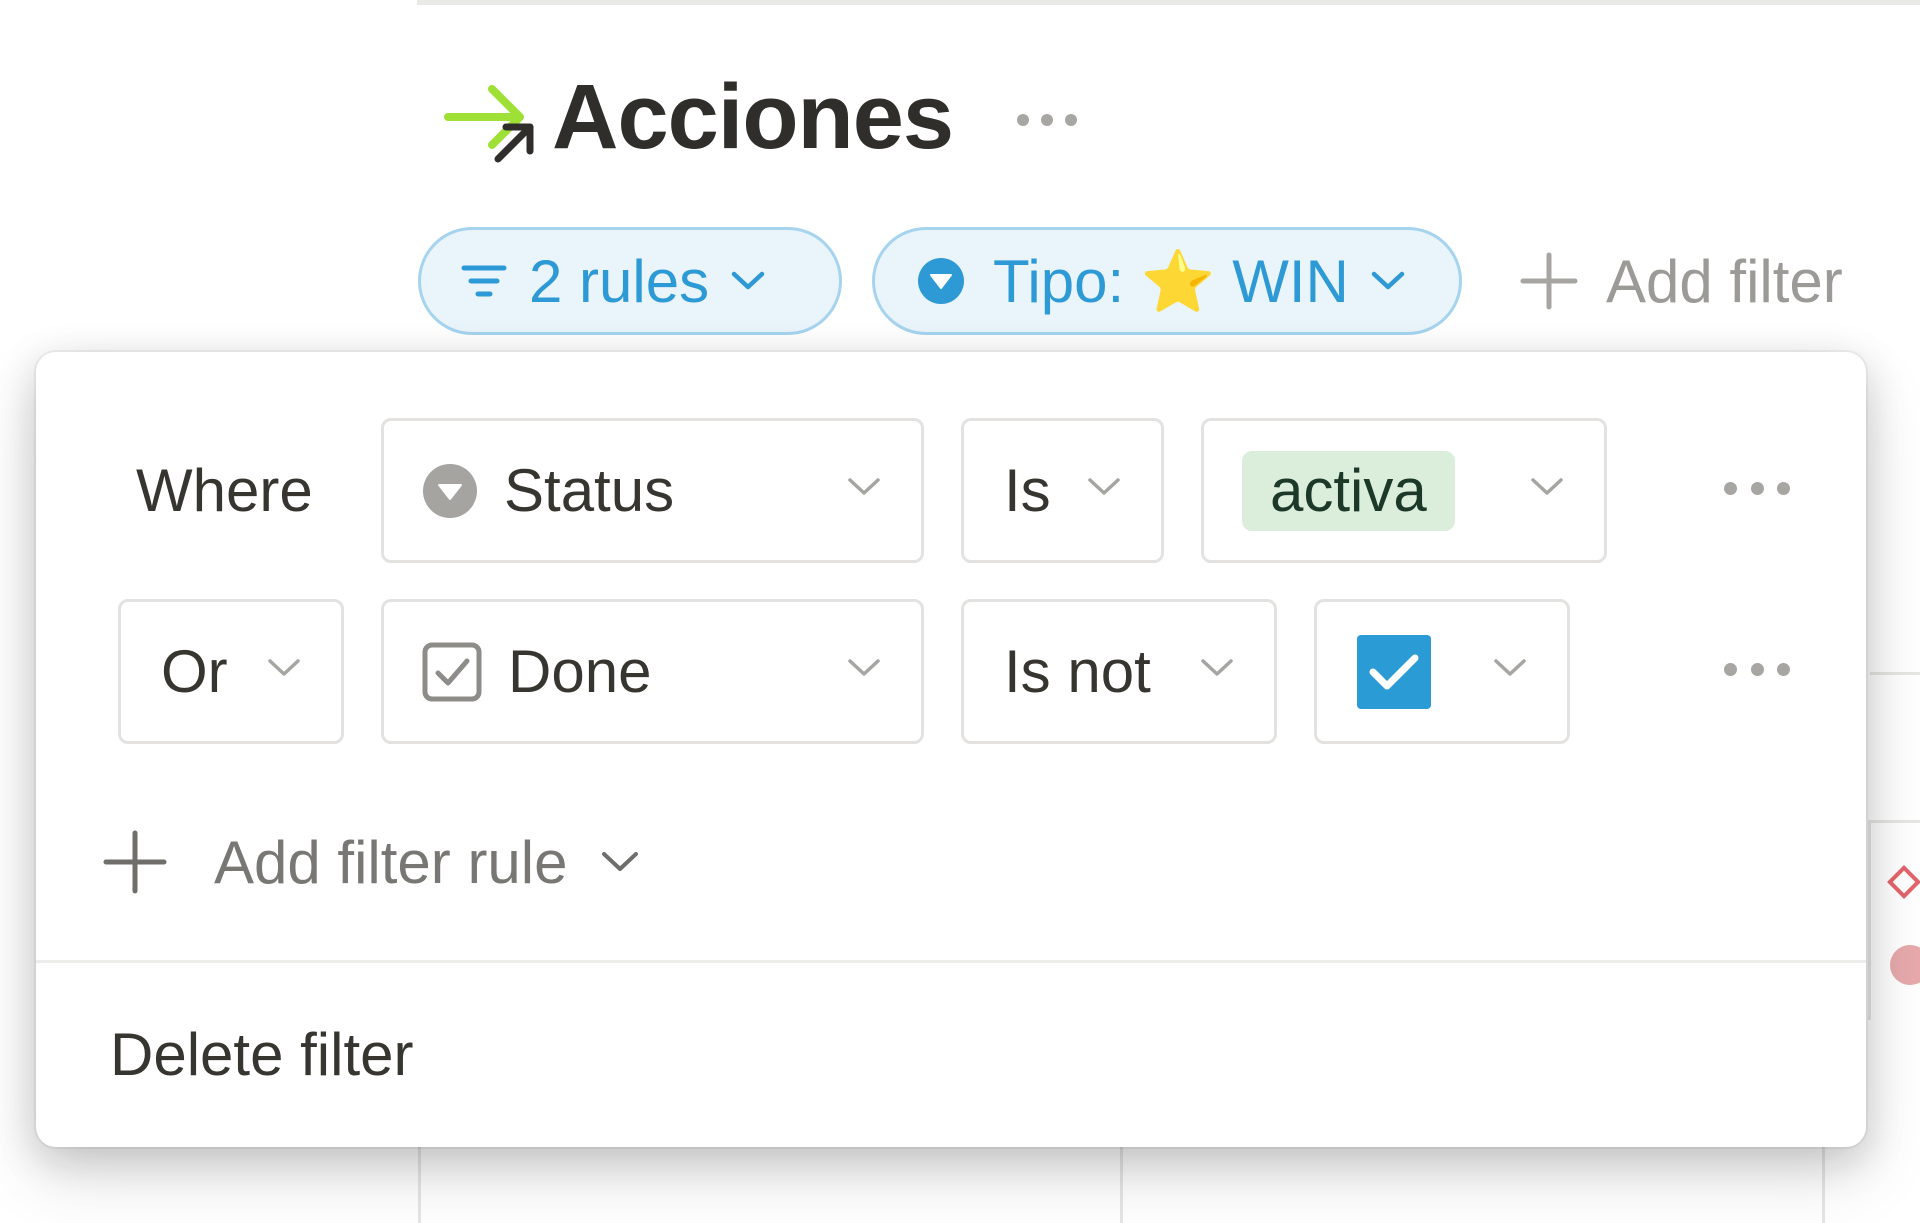 The width and height of the screenshot is (1920, 1223). Describe the element at coordinates (1894, 920) in the screenshot. I see `board-card` at that location.